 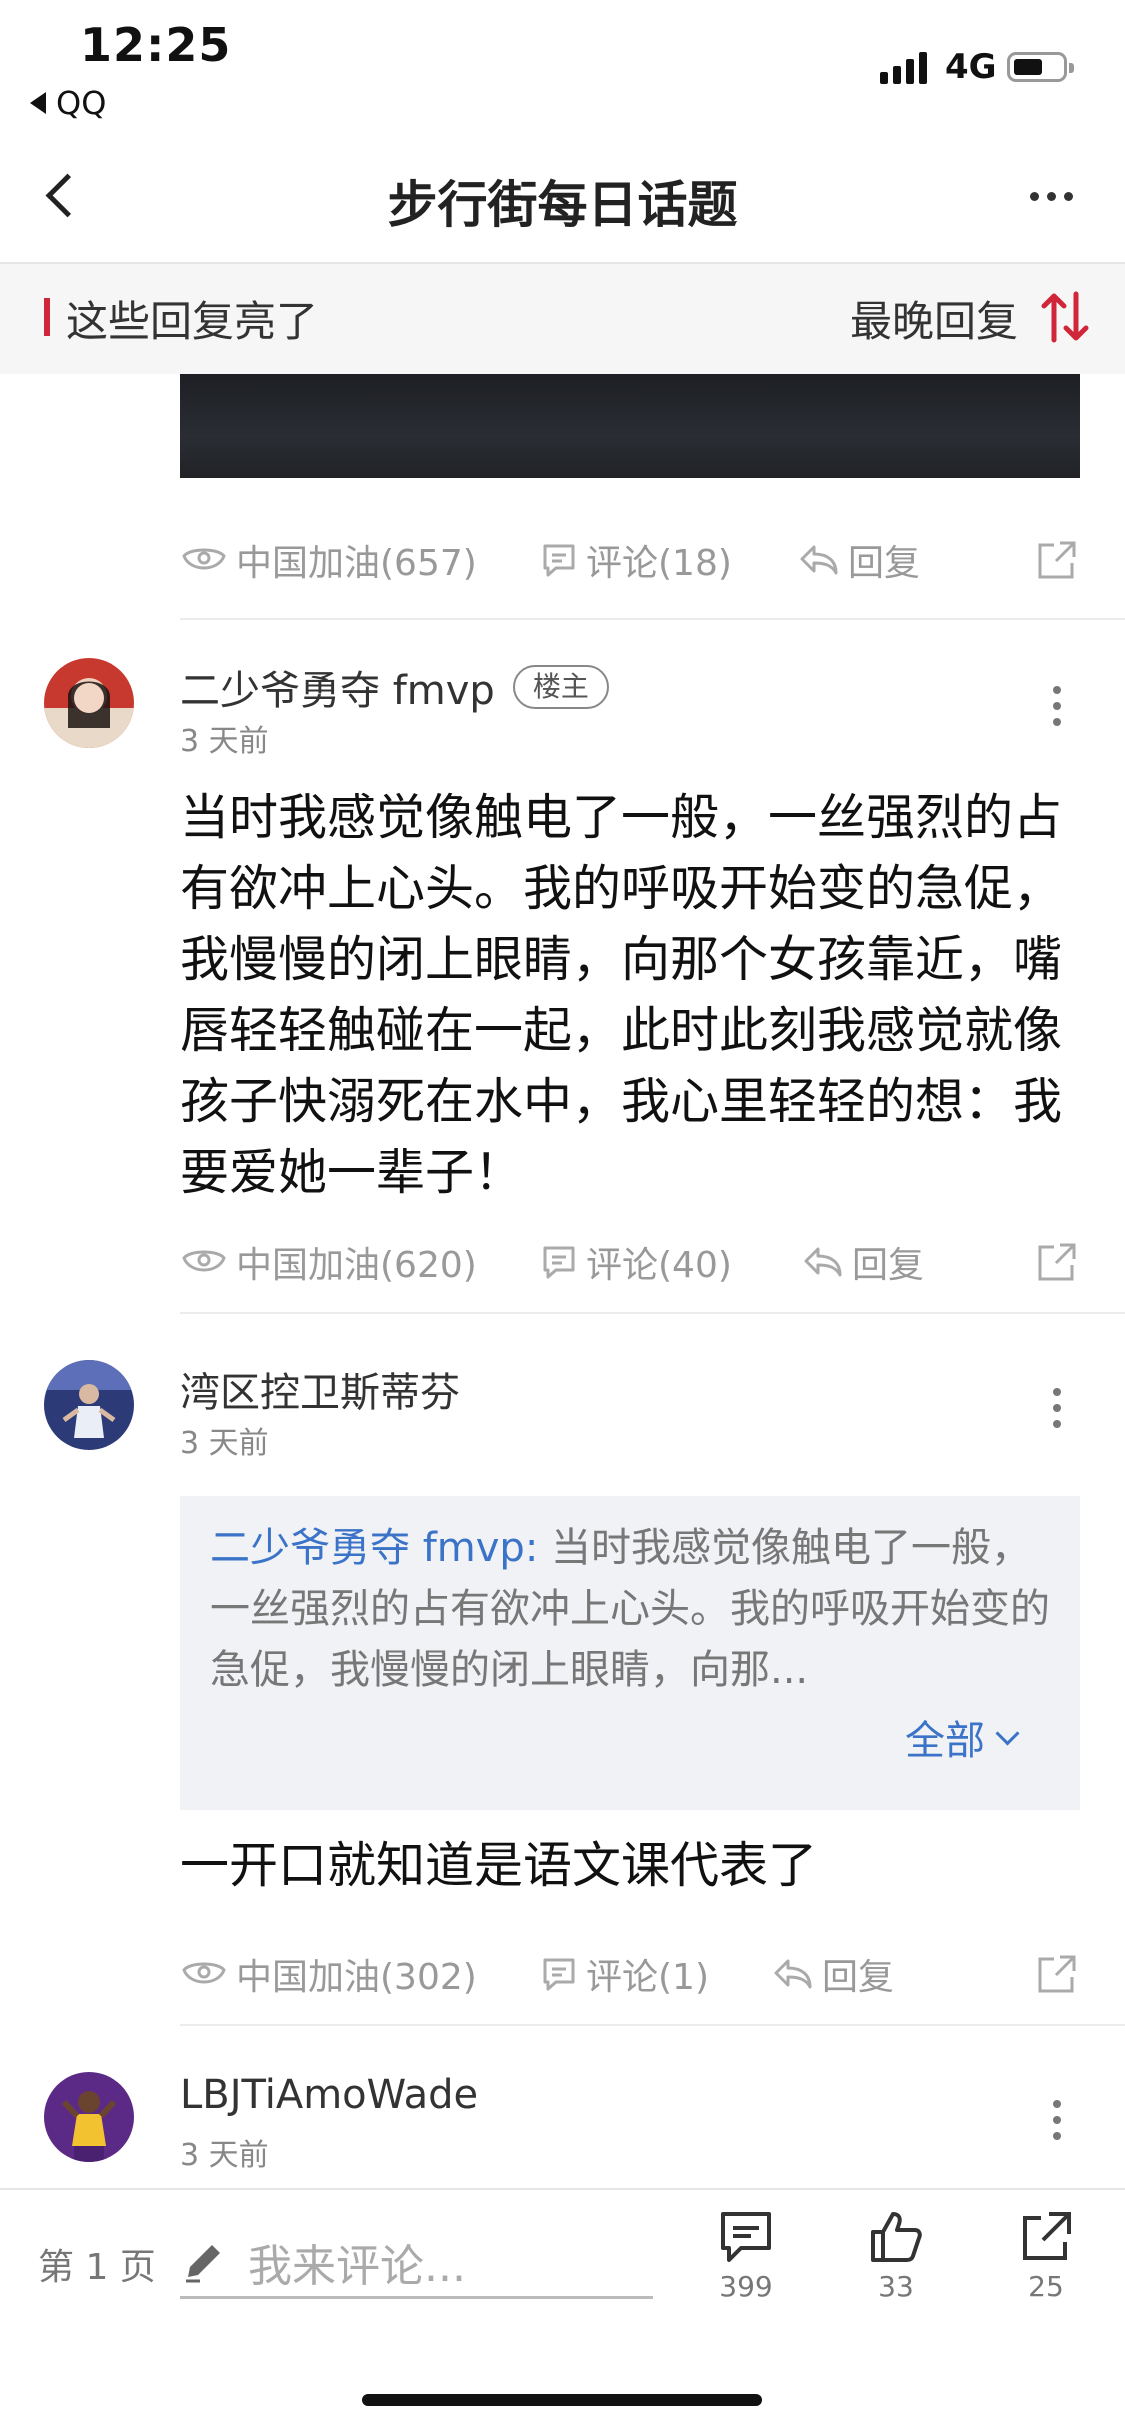 What do you see at coordinates (934, 318) in the screenshot?
I see `sort-button: 最晚回复` at bounding box center [934, 318].